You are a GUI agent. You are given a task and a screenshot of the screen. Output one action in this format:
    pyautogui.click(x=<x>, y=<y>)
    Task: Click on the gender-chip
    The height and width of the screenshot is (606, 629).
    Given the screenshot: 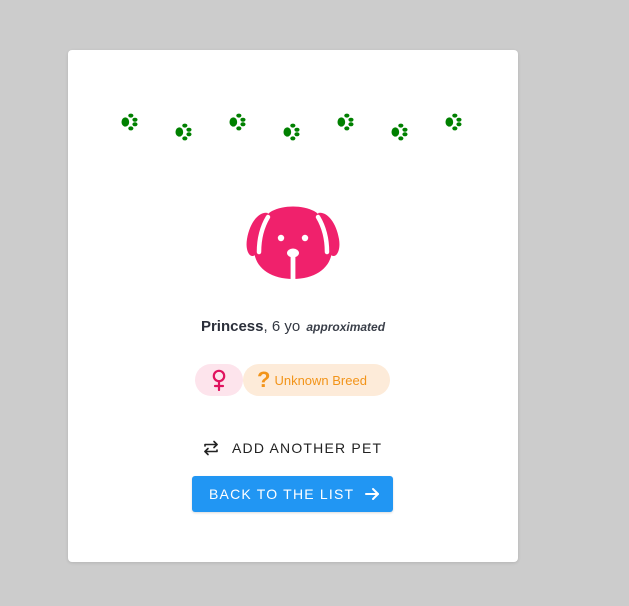 What is the action you would take?
    pyautogui.click(x=219, y=380)
    